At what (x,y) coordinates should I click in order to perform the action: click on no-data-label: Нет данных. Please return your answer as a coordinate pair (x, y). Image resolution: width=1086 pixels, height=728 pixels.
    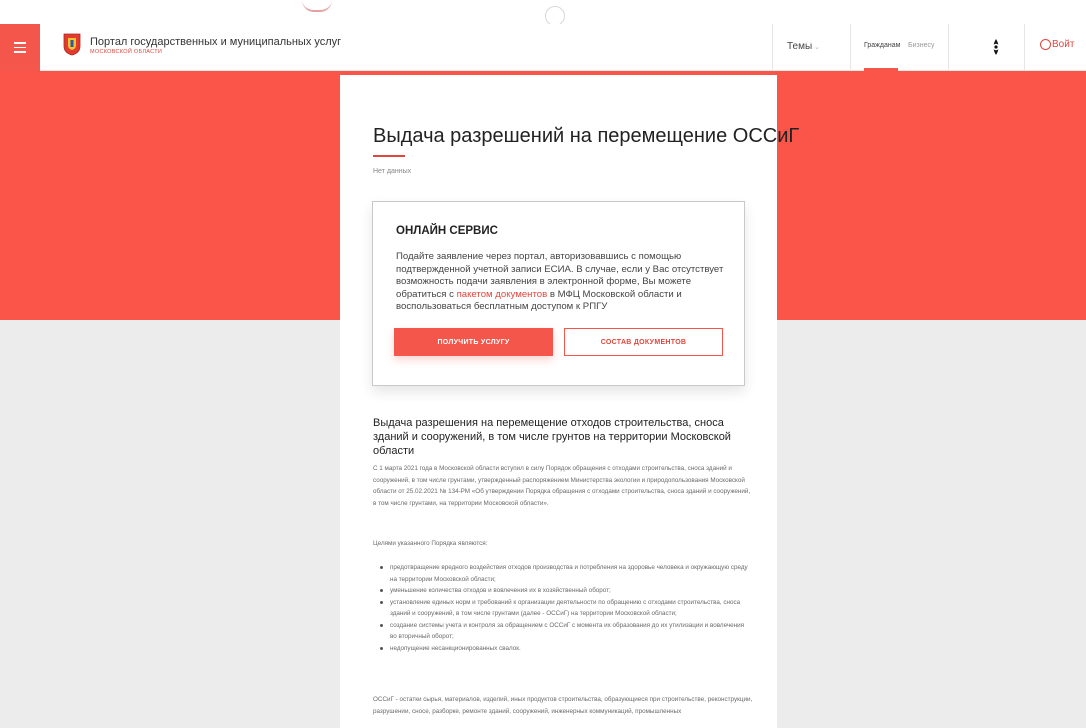
    Looking at the image, I should click on (392, 171).